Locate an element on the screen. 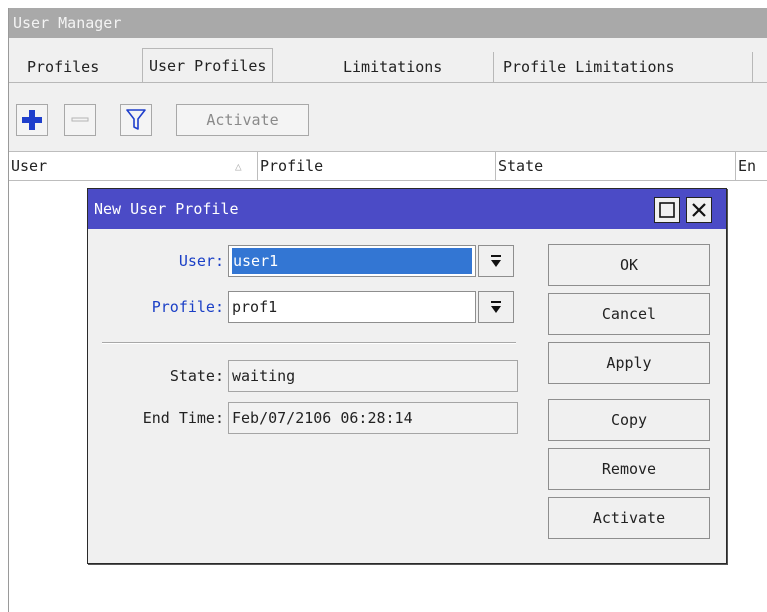 The image size is (767, 612). sort-ascending-icon: △ is located at coordinates (238, 166).